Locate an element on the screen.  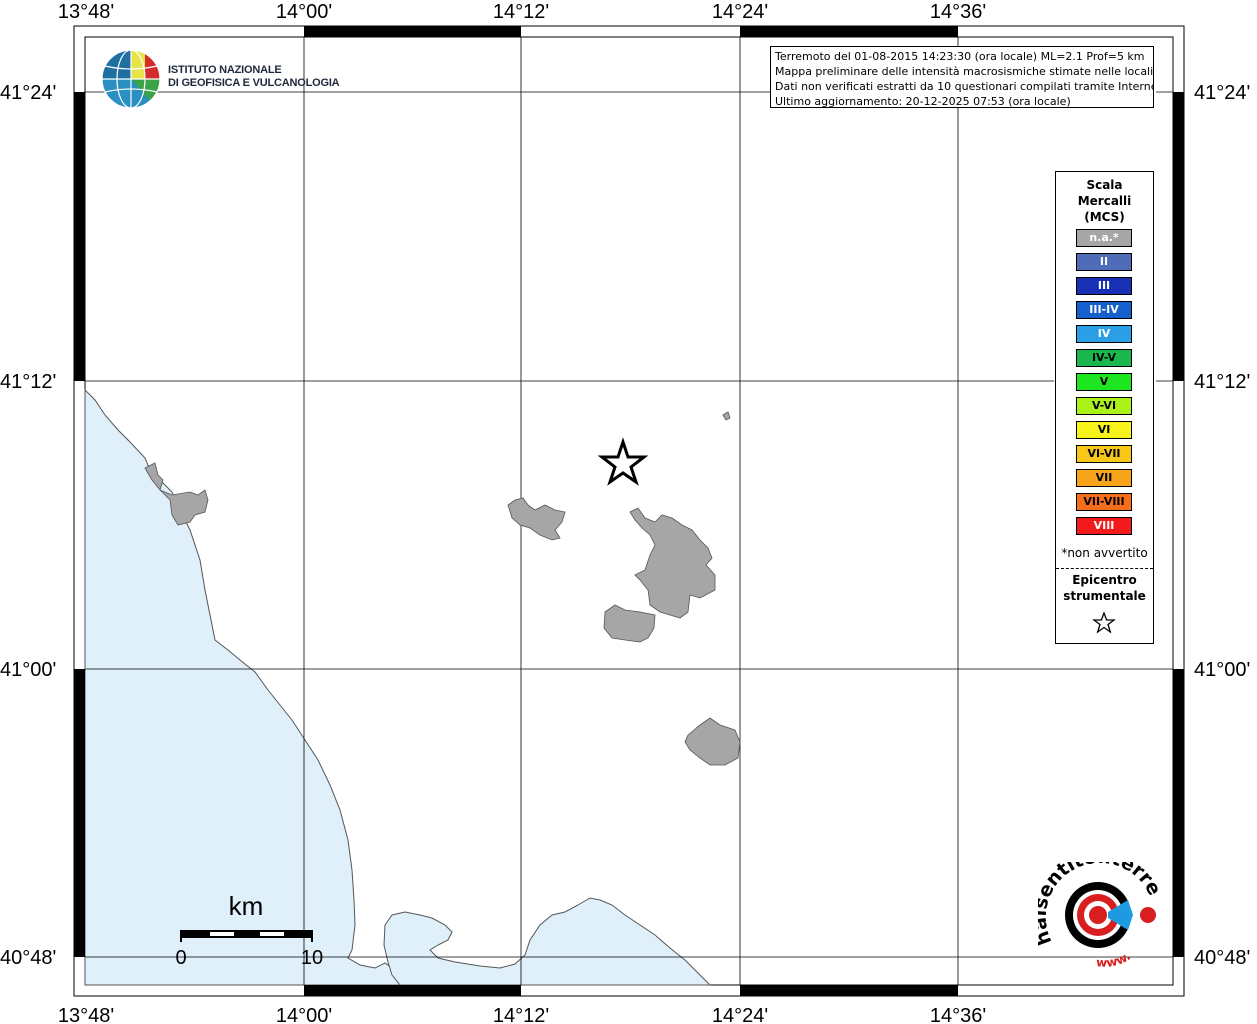
lon-tick-bottom: 13°48' is located at coordinates (86, 1014).